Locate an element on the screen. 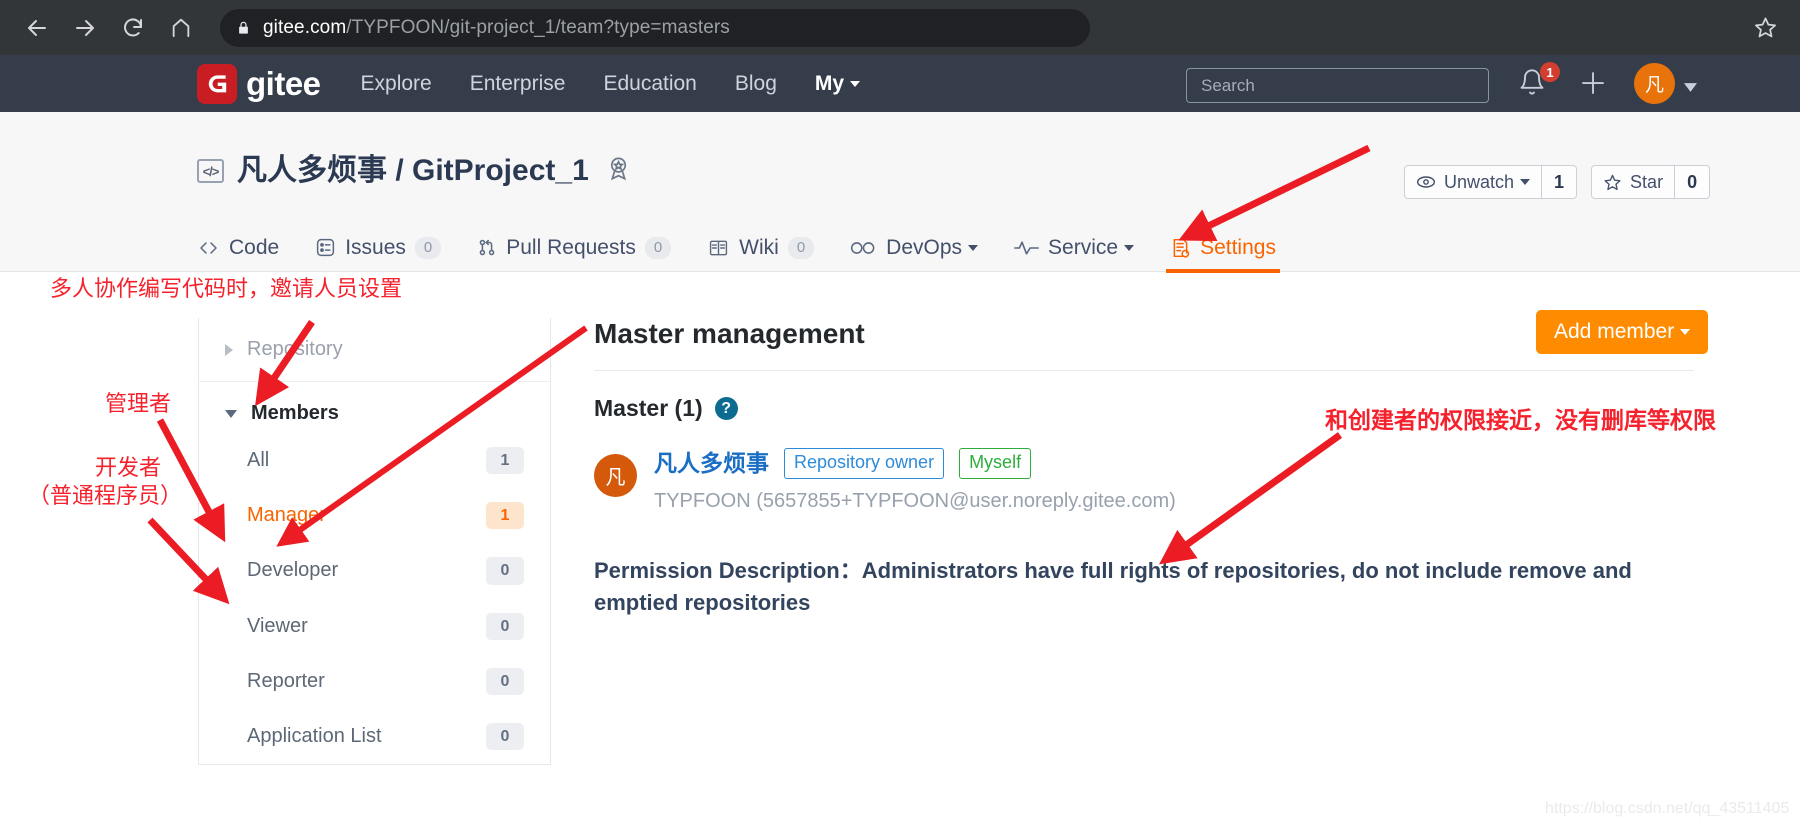 The width and height of the screenshot is (1800, 830). tab-issues: Issues 0 is located at coordinates (378, 248).